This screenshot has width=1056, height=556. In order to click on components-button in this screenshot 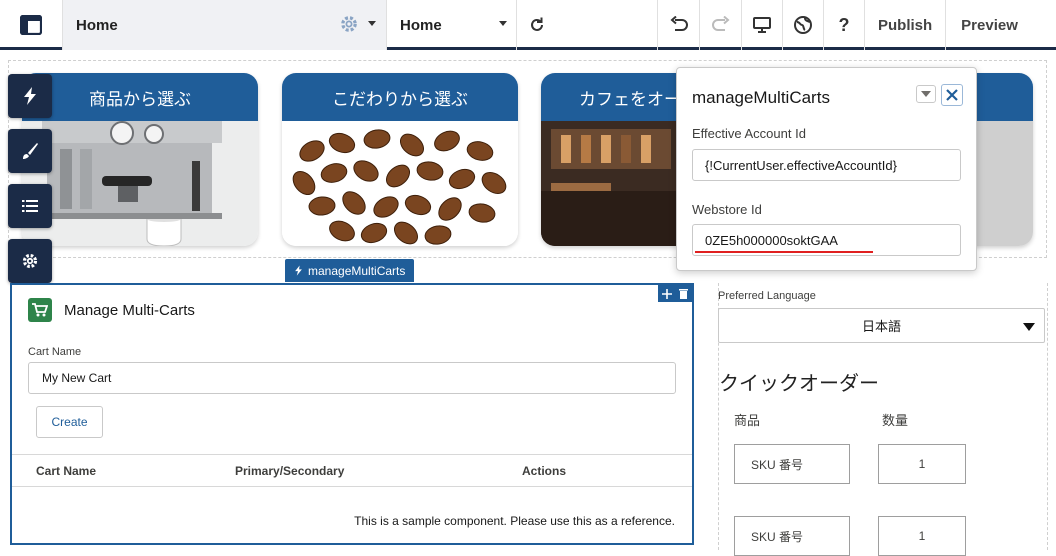, I will do `click(30, 96)`.